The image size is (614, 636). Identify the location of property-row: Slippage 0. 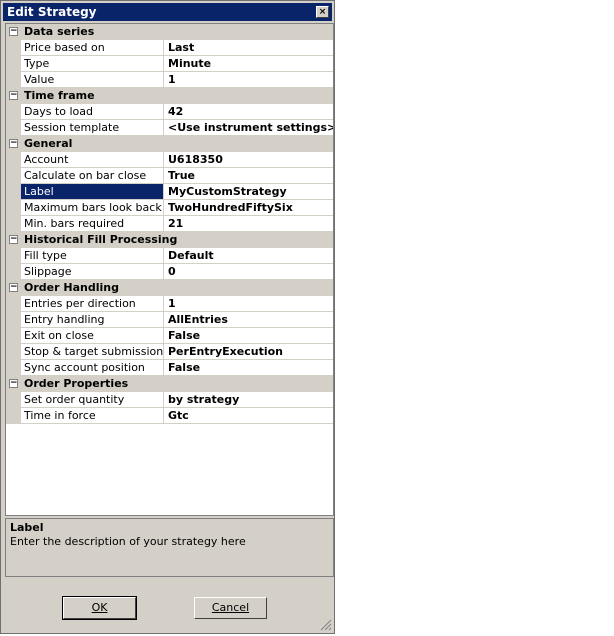
(169, 272).